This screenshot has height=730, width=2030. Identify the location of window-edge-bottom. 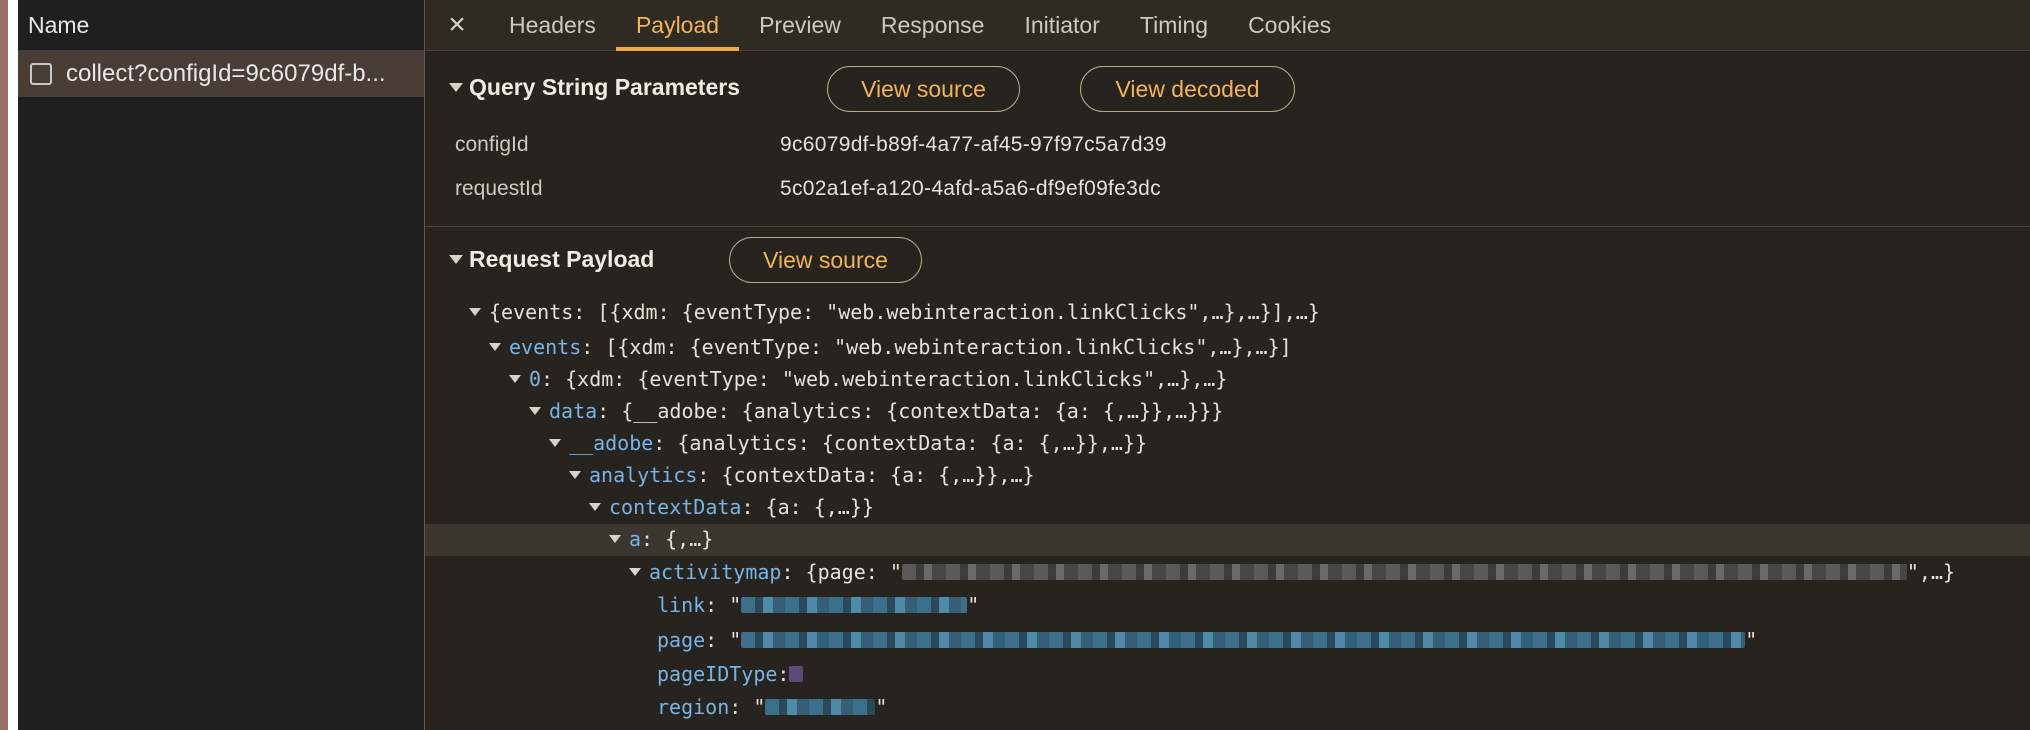
(13, 667).